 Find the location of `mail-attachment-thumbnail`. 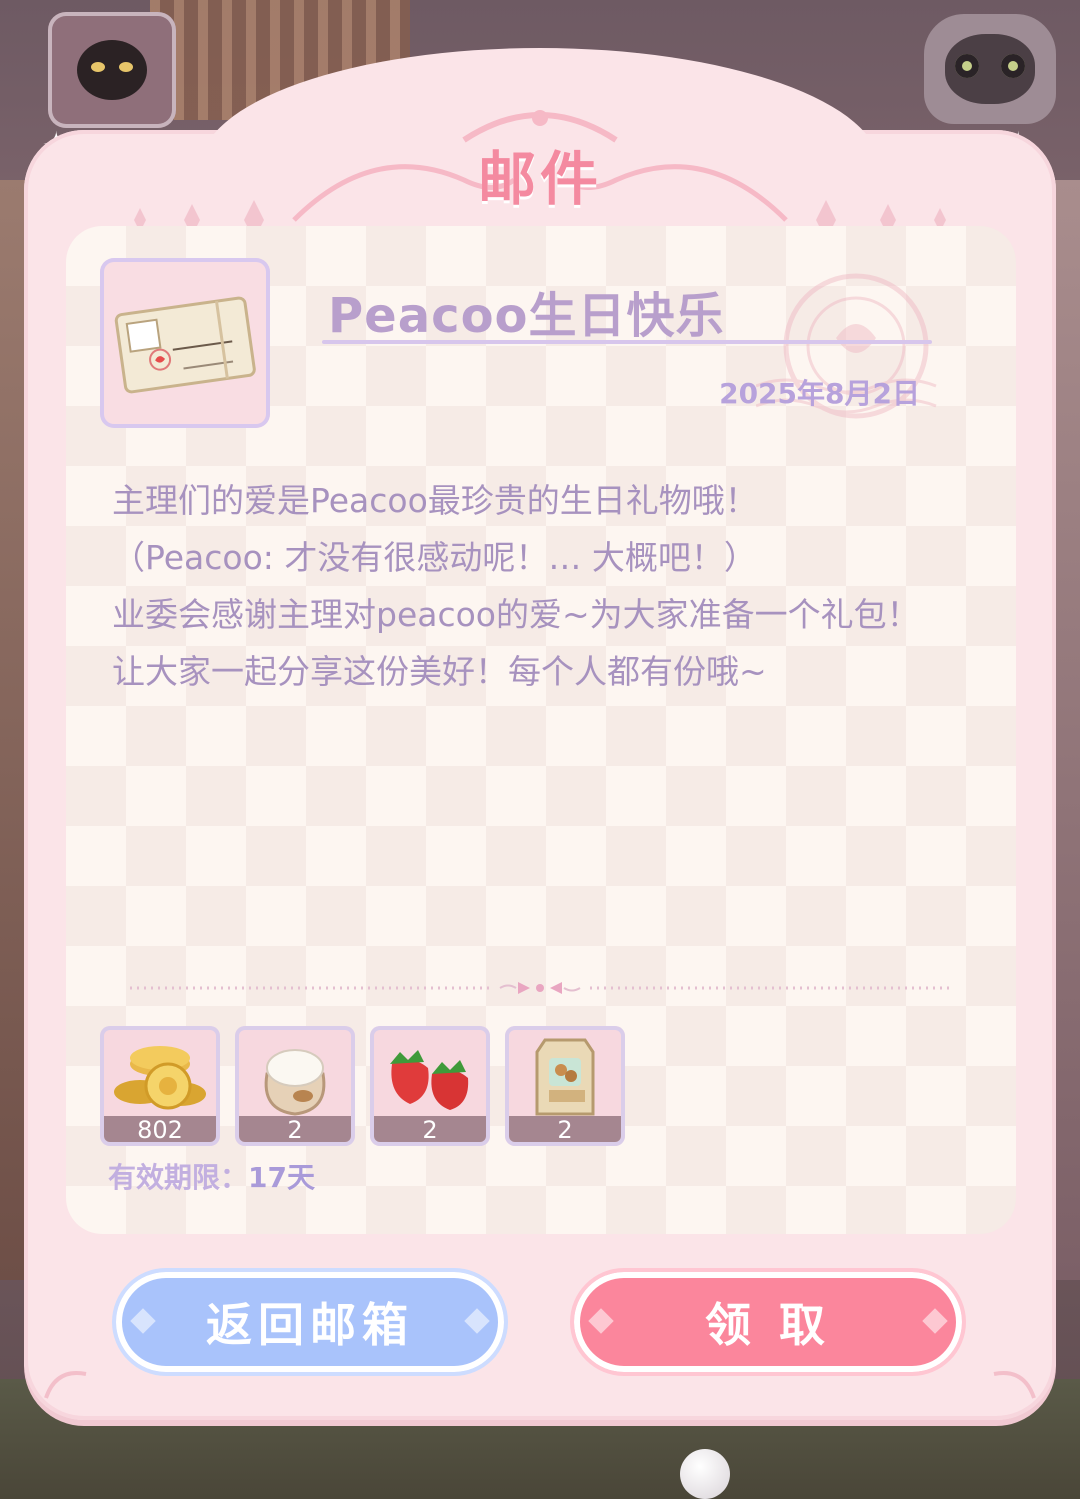

mail-attachment-thumbnail is located at coordinates (185, 343).